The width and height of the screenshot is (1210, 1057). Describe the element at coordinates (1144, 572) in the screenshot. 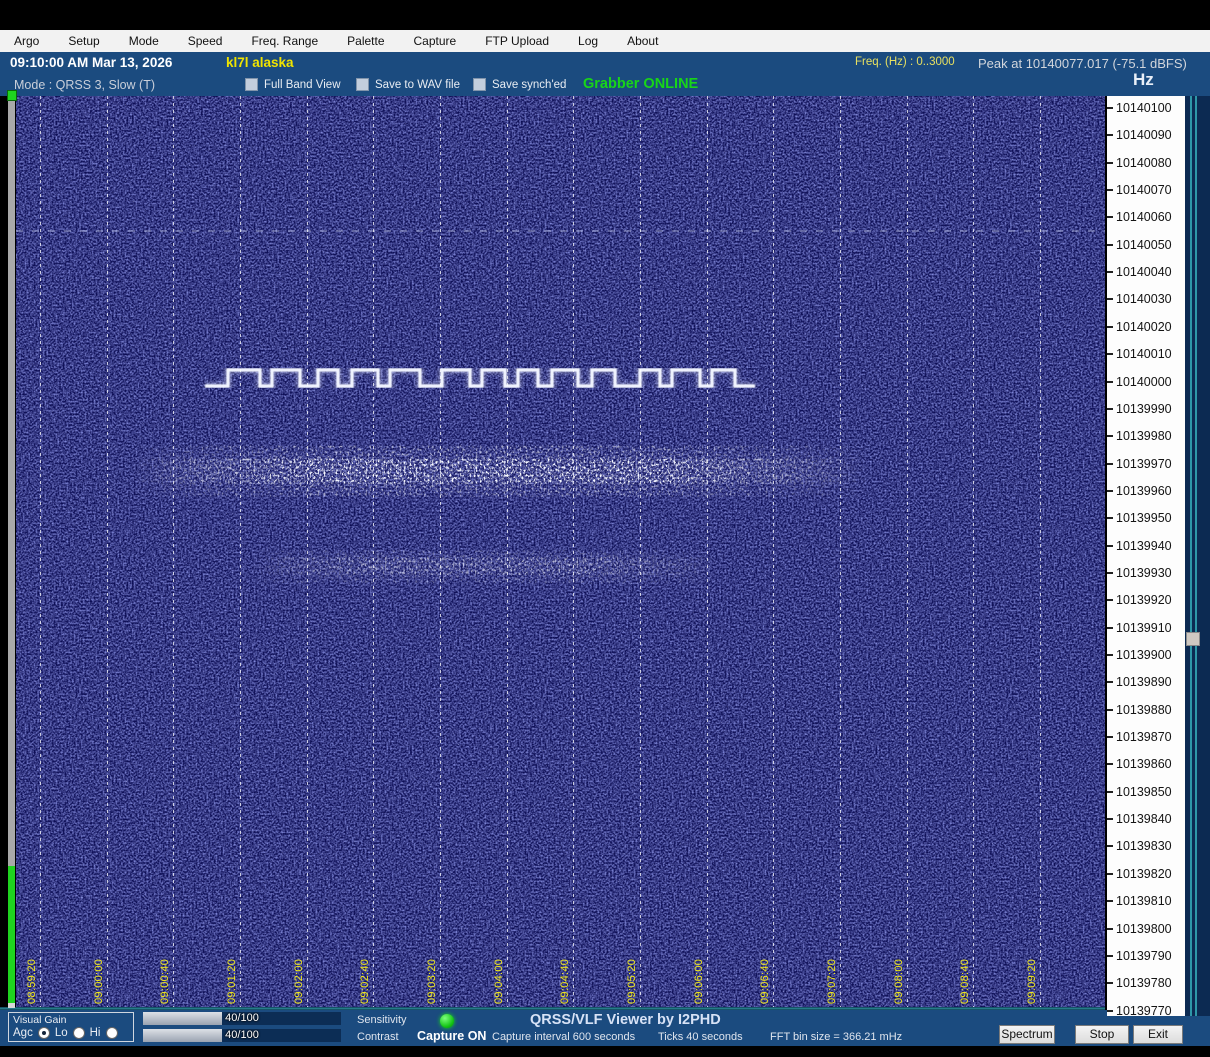

I see `freq-tick-label: 10139930` at that location.